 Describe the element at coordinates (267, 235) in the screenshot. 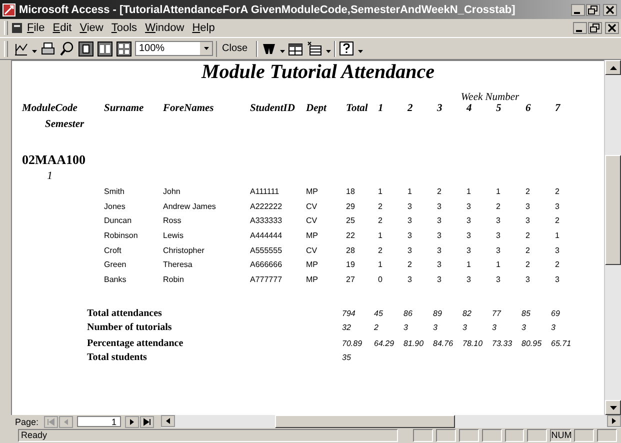

I see `table-cell-text: A444444` at that location.